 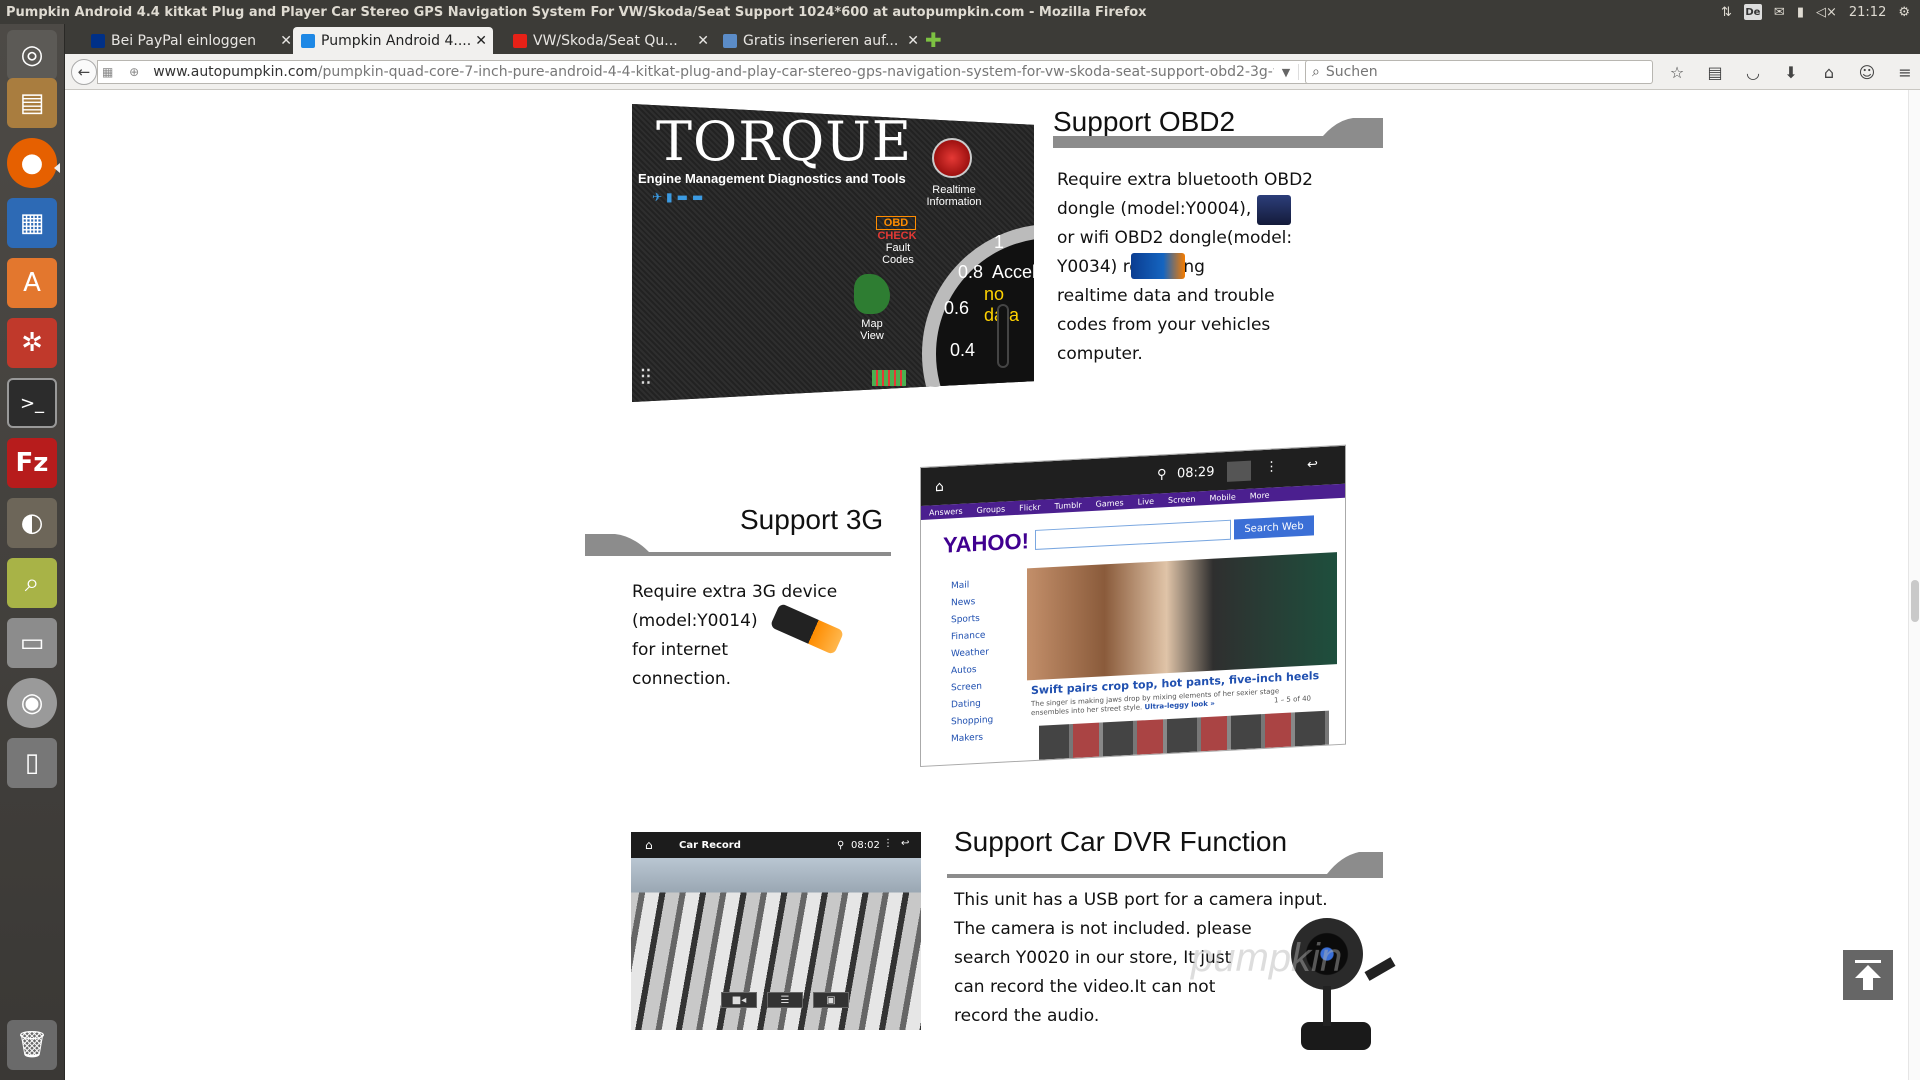 I want to click on gauge-tick: 0.8, so click(x=971, y=272).